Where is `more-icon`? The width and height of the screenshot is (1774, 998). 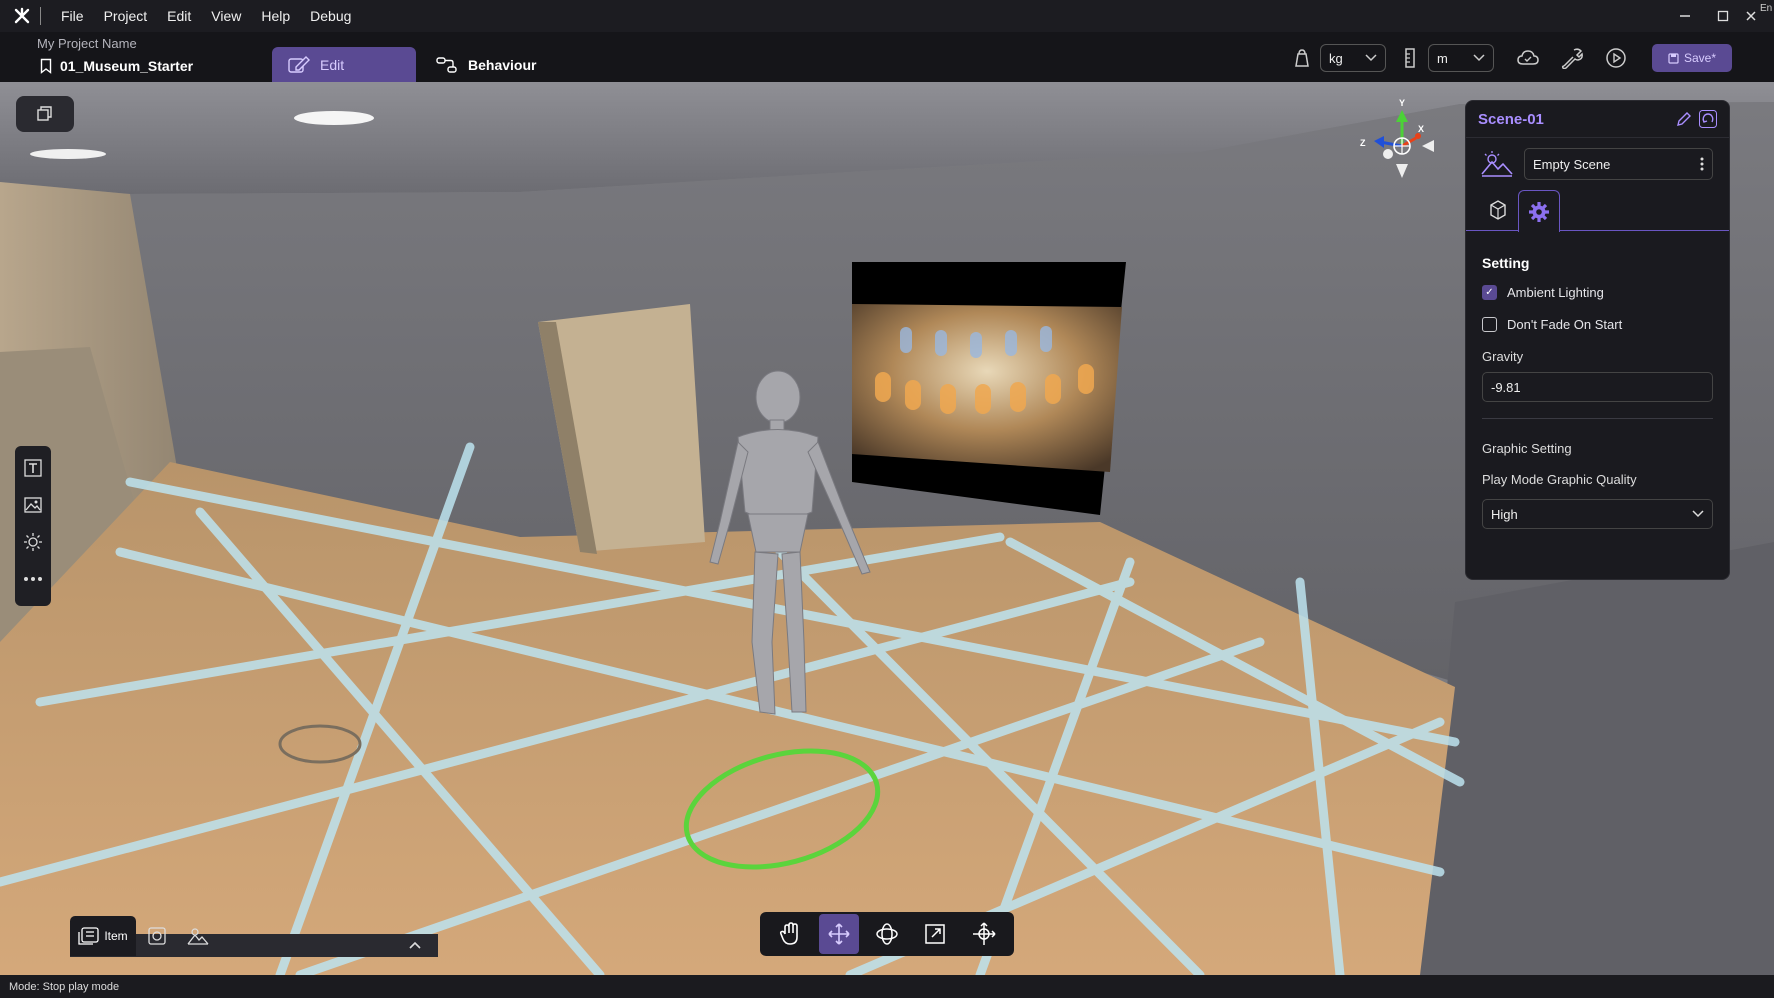 more-icon is located at coordinates (33, 579).